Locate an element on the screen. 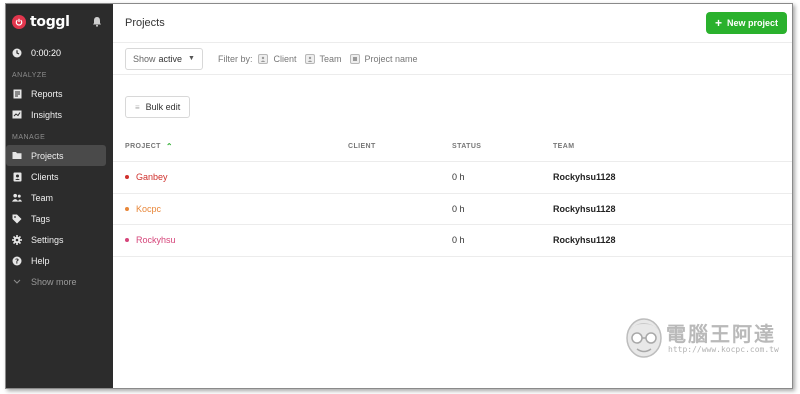 This screenshot has height=394, width=800. insights-icon is located at coordinates (17, 115).